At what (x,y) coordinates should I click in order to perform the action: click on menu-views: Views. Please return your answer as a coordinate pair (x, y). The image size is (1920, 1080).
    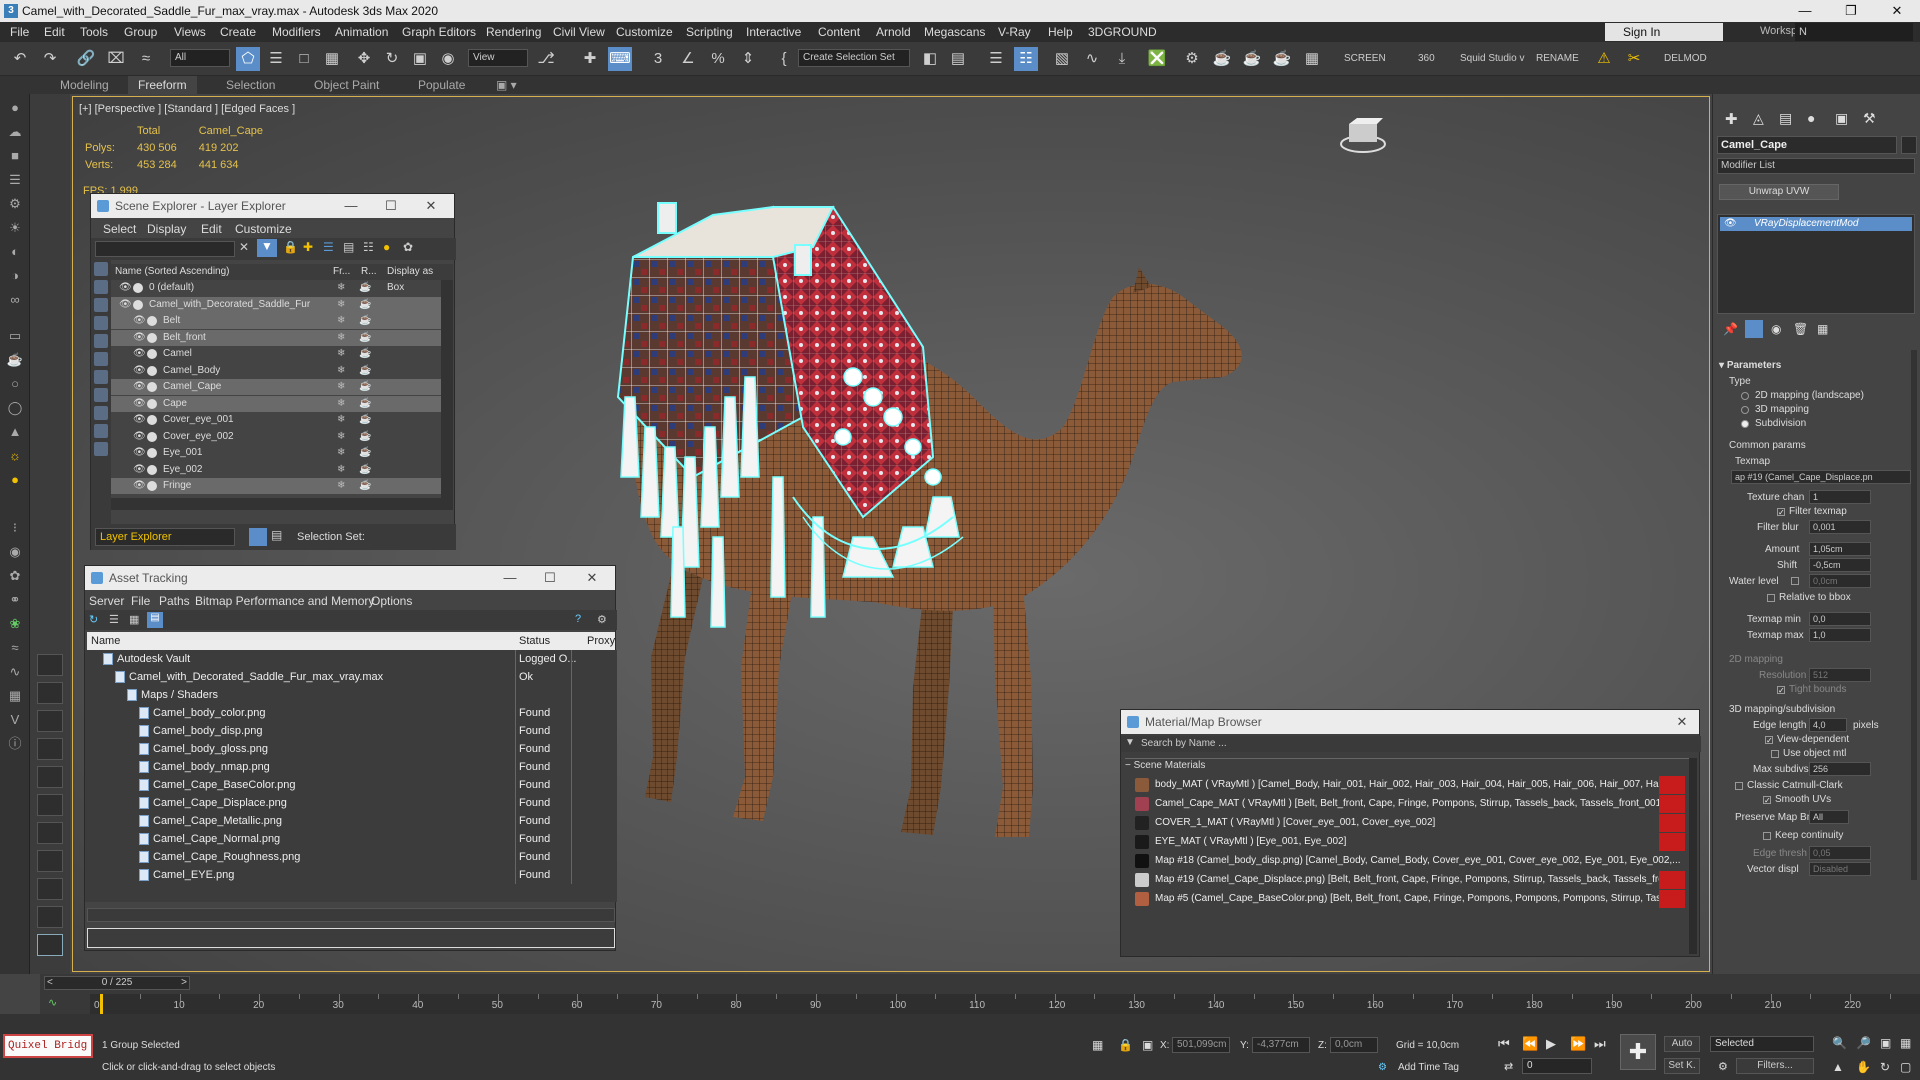
    Looking at the image, I should click on (190, 32).